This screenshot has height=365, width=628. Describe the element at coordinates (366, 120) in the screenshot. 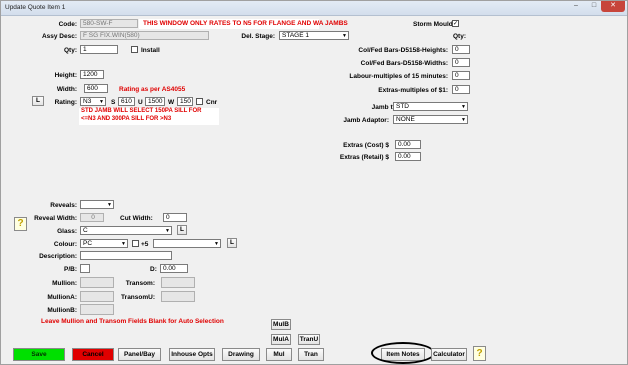

I see `jamb-adaptor-label: Jamb Adaptor:` at that location.